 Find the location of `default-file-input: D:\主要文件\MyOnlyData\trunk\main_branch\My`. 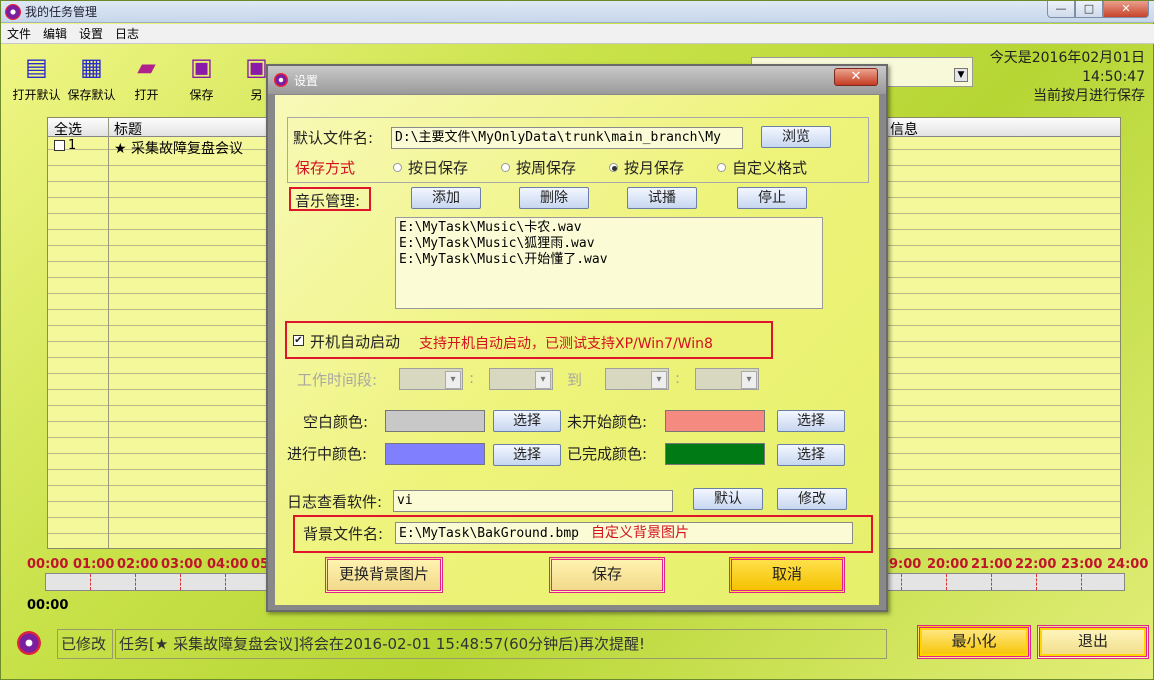

default-file-input: D:\主要文件\MyOnlyData\trunk\main_branch\My is located at coordinates (567, 138).